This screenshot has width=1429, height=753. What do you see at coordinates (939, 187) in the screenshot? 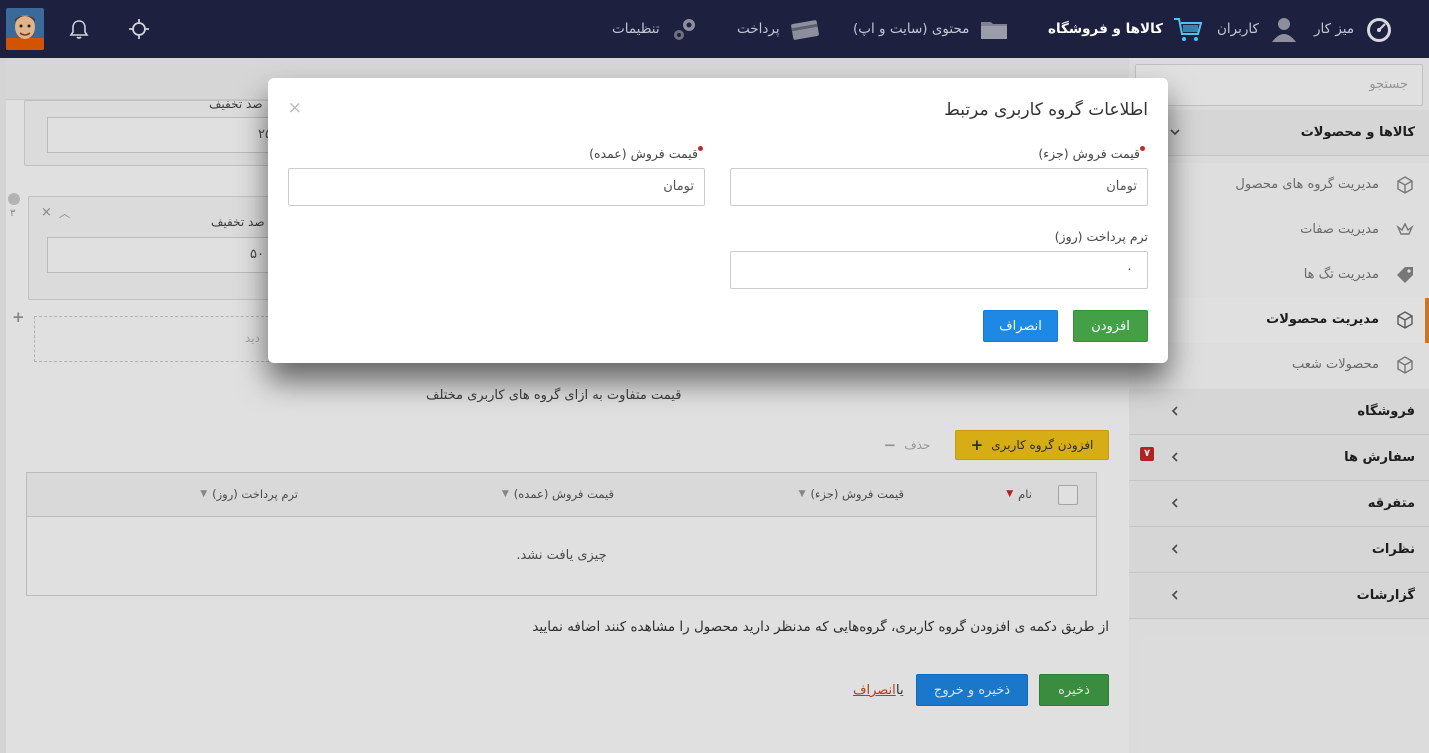
I see `retail-price-input: تومان` at bounding box center [939, 187].